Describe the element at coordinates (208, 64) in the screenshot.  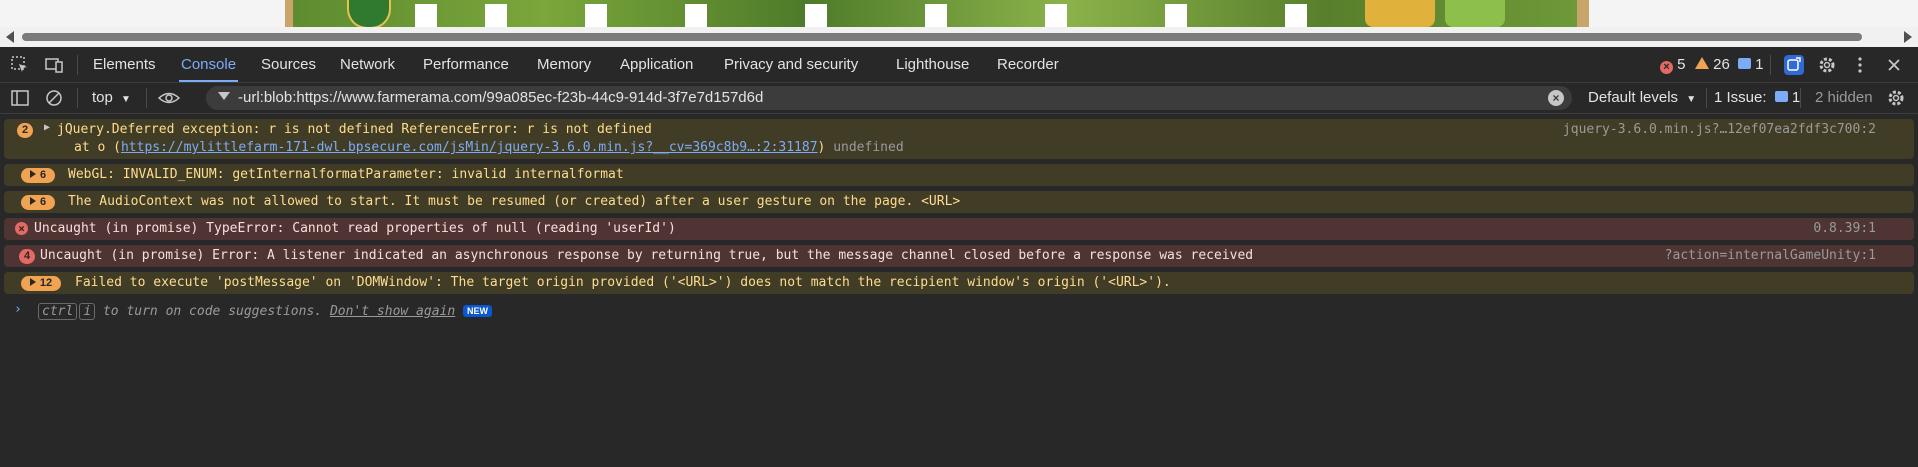
I see `tab-console: Console` at that location.